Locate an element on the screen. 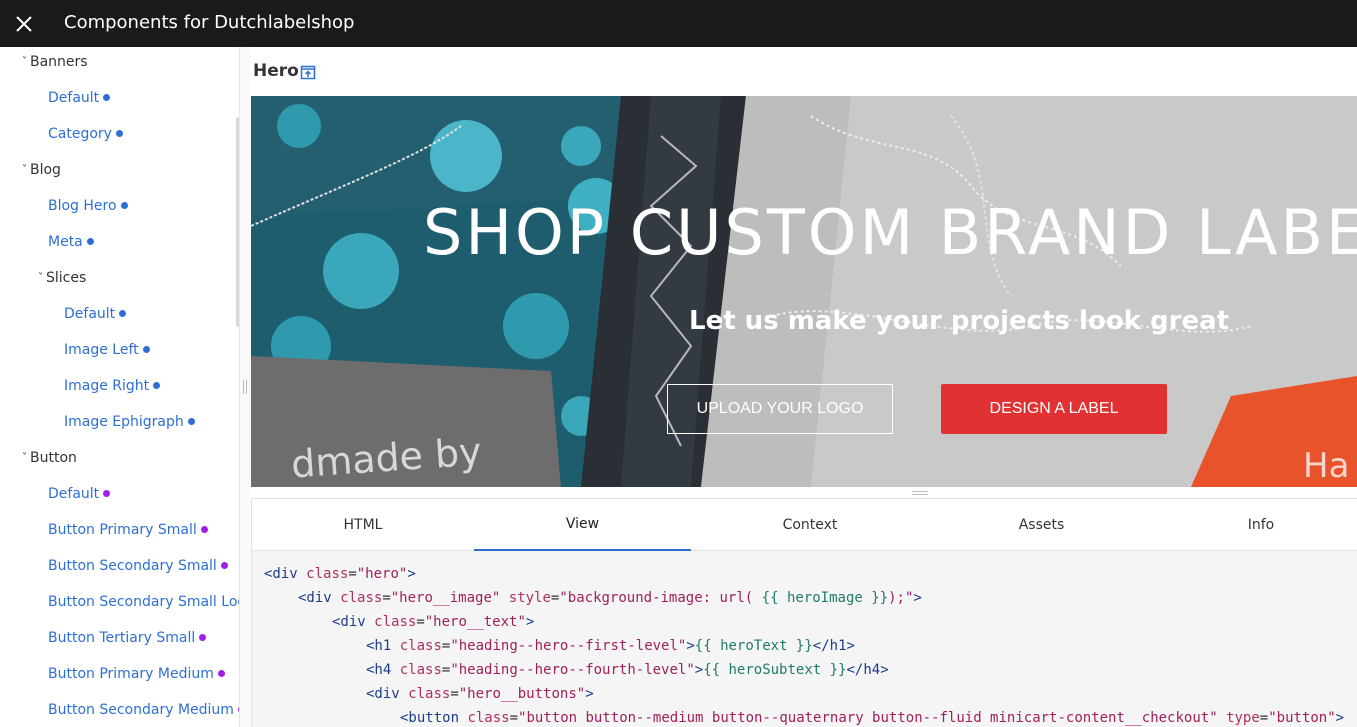 The height and width of the screenshot is (727, 1357). sidebar-item-label: Button Secondary Small Lod is located at coordinates (144, 602).